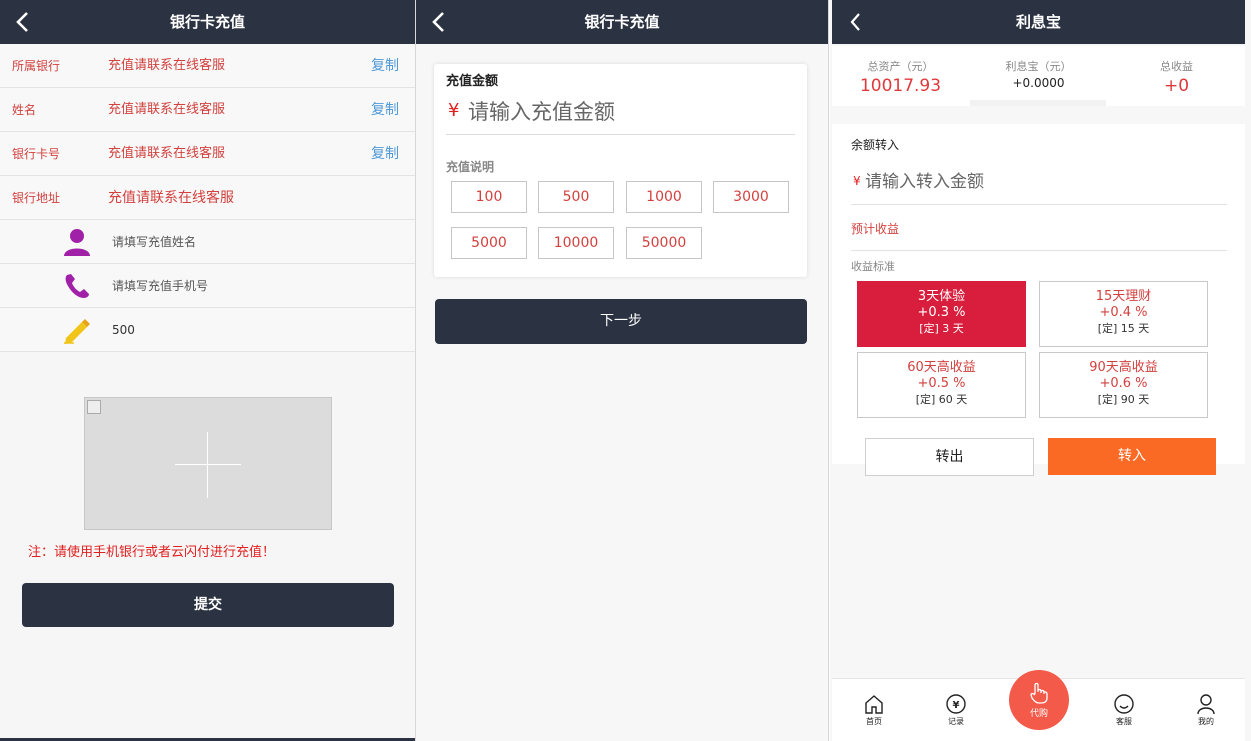 Image resolution: width=1251 pixels, height=741 pixels. I want to click on amount-option: 10000, so click(576, 243).